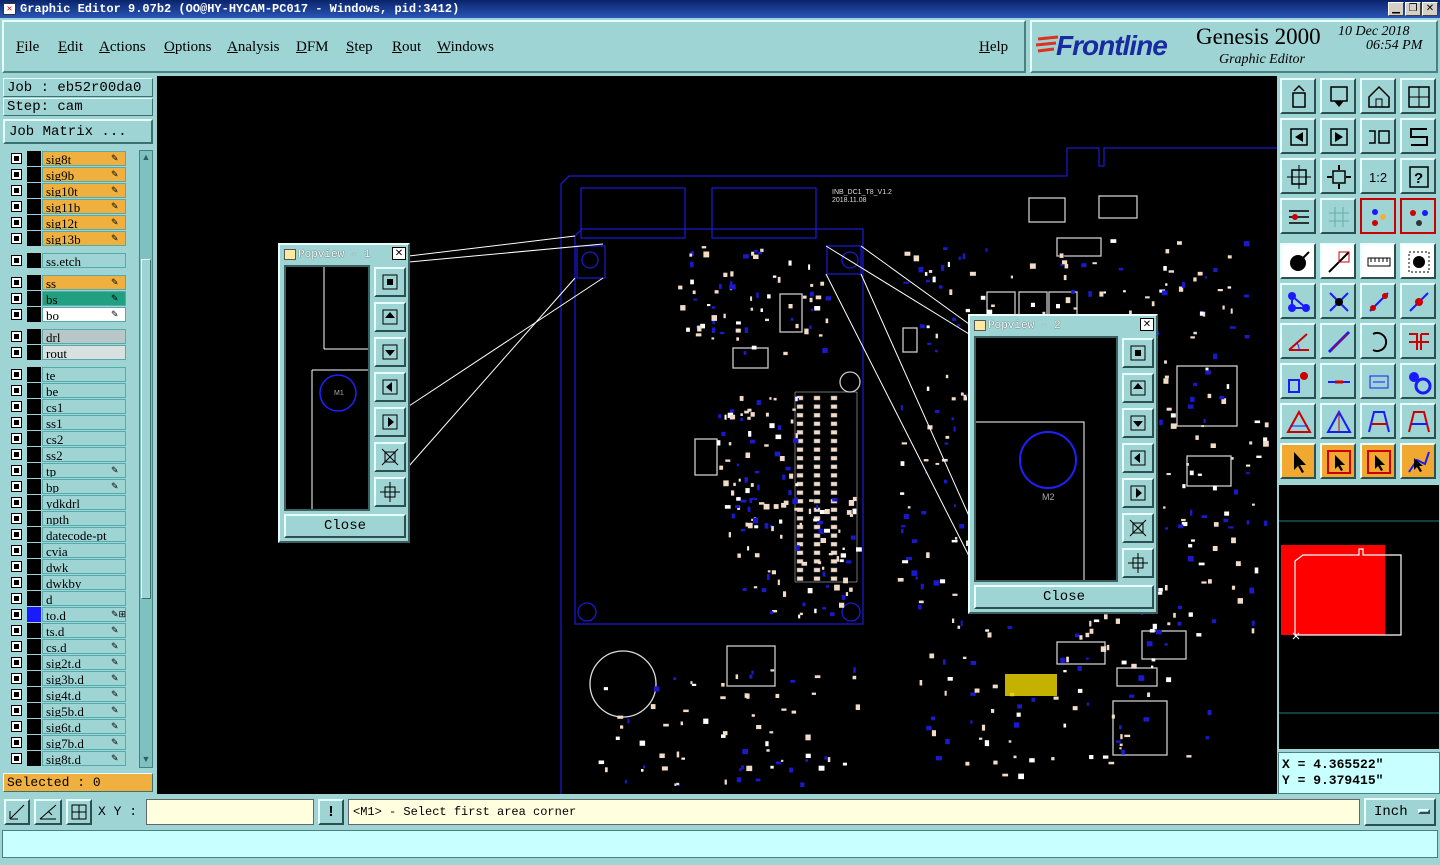 The image size is (1440, 865). Describe the element at coordinates (1338, 421) in the screenshot. I see `triangle-blue-icon` at that location.